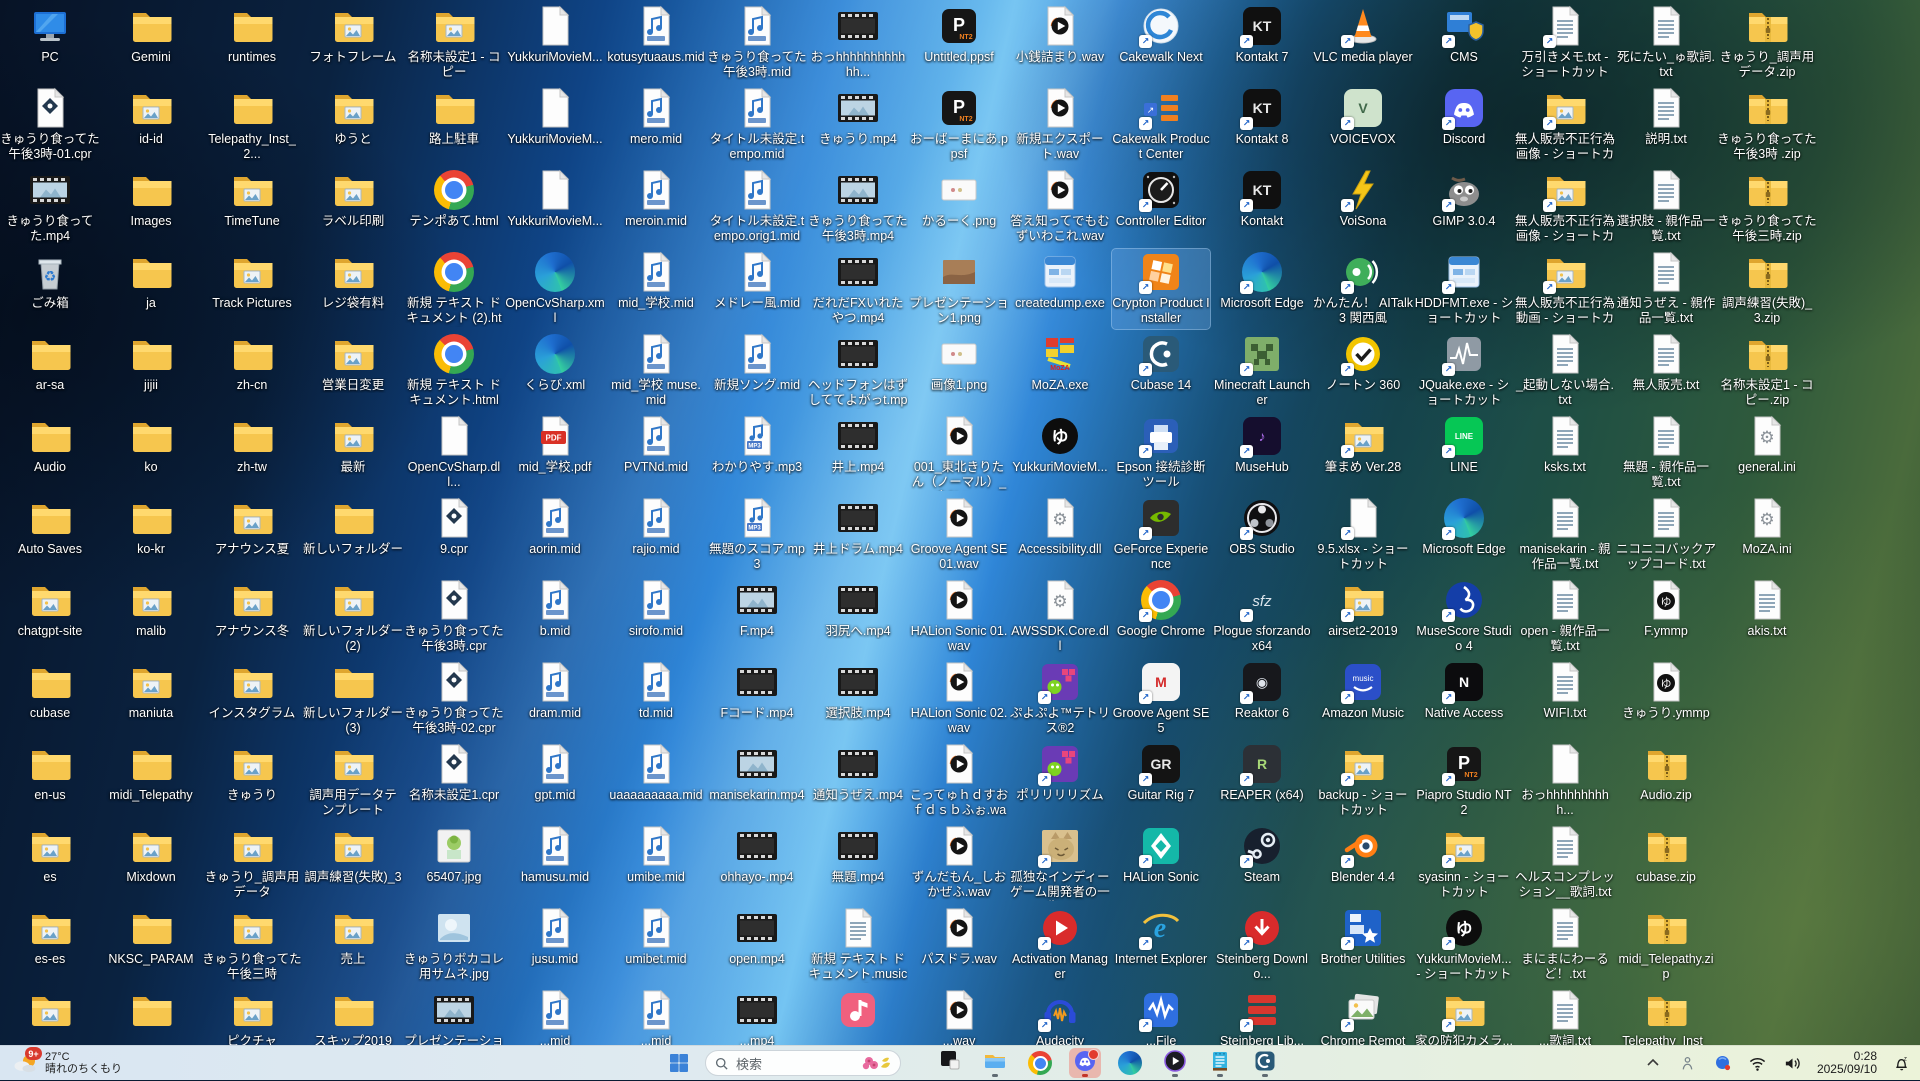 The height and width of the screenshot is (1081, 1920). I want to click on desktop-icon: music ↗ Amazon Music, so click(1363, 699).